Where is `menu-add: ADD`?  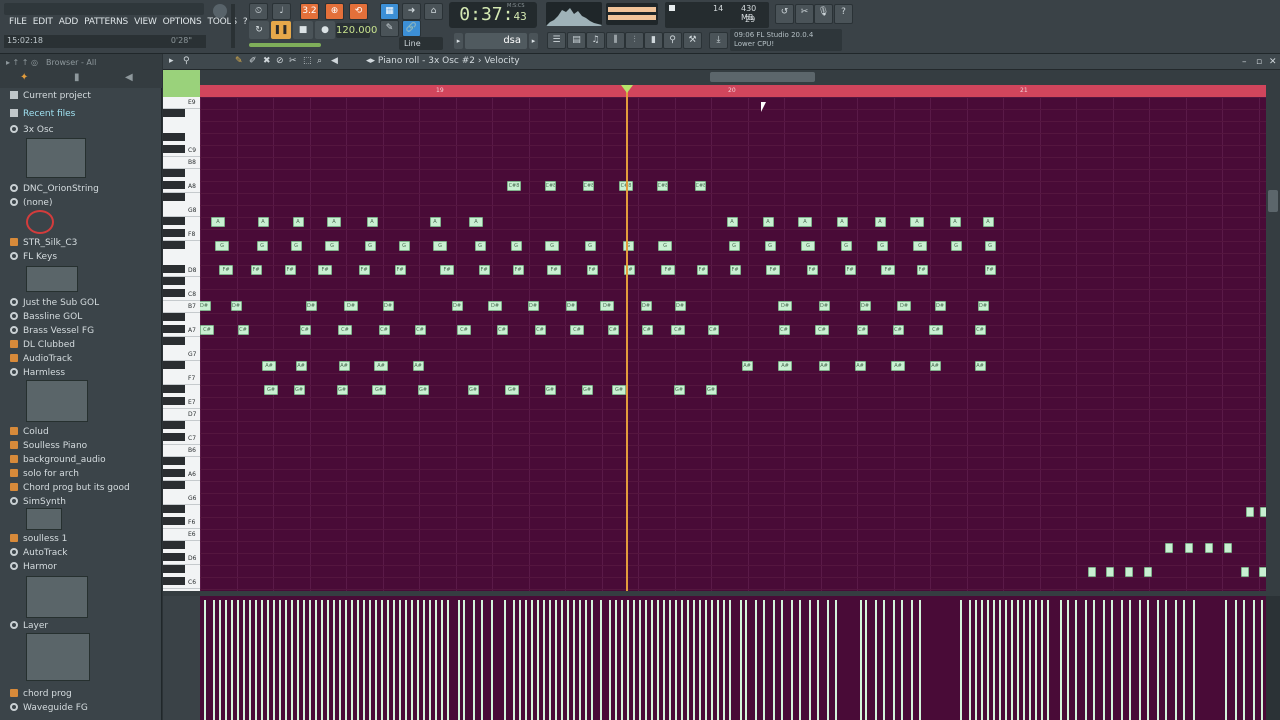 menu-add: ADD is located at coordinates (68, 22).